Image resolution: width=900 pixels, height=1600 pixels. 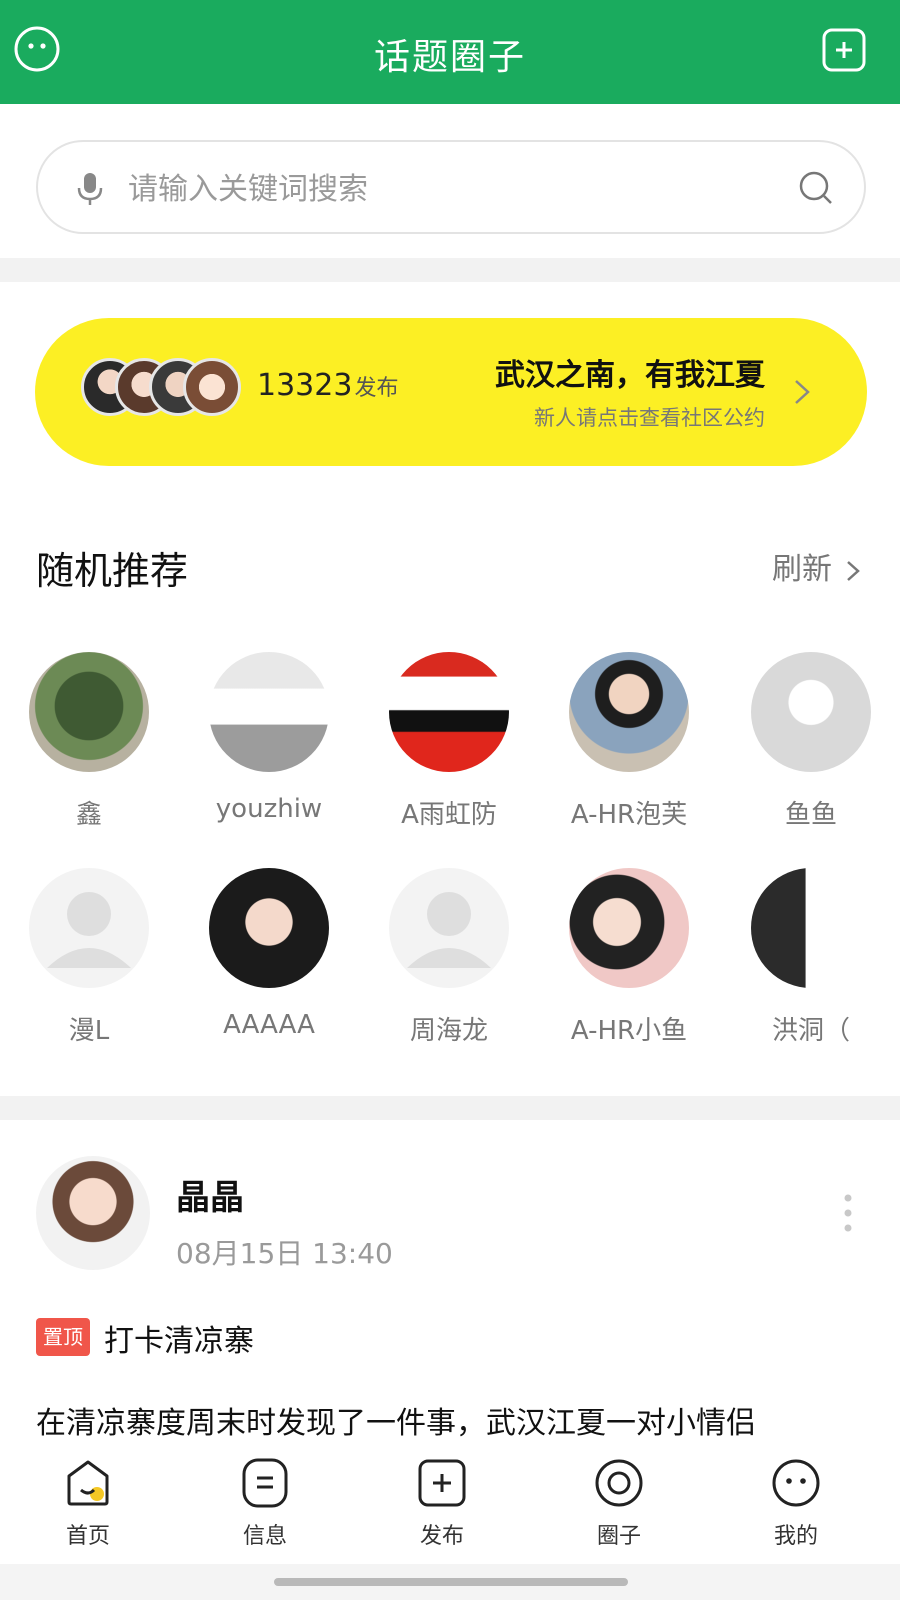 I want to click on search-bar, so click(x=451, y=187).